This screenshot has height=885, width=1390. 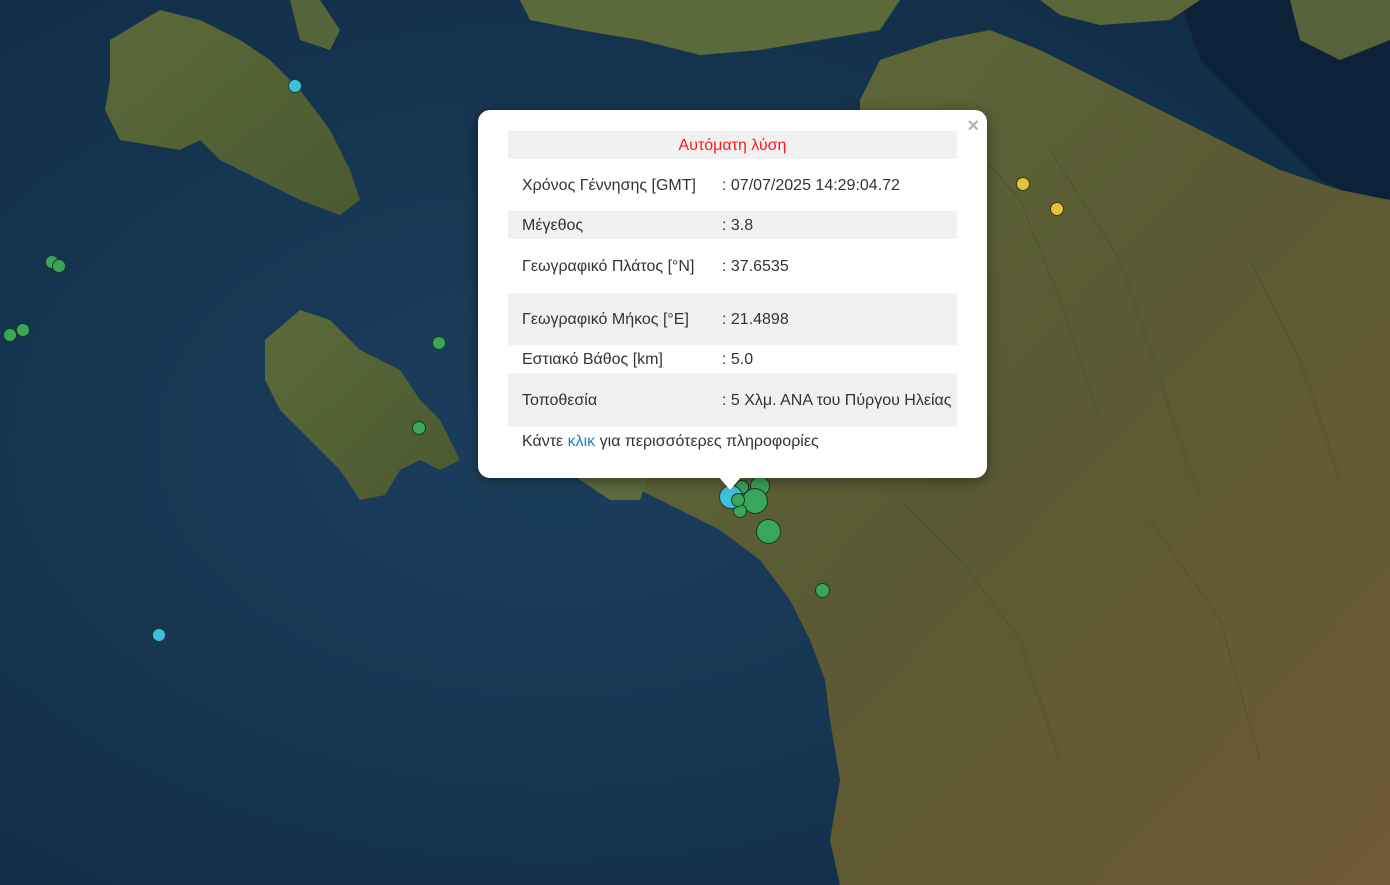 What do you see at coordinates (611, 359) in the screenshot?
I see `depth-label: Εστιακό Βάθος [km]` at bounding box center [611, 359].